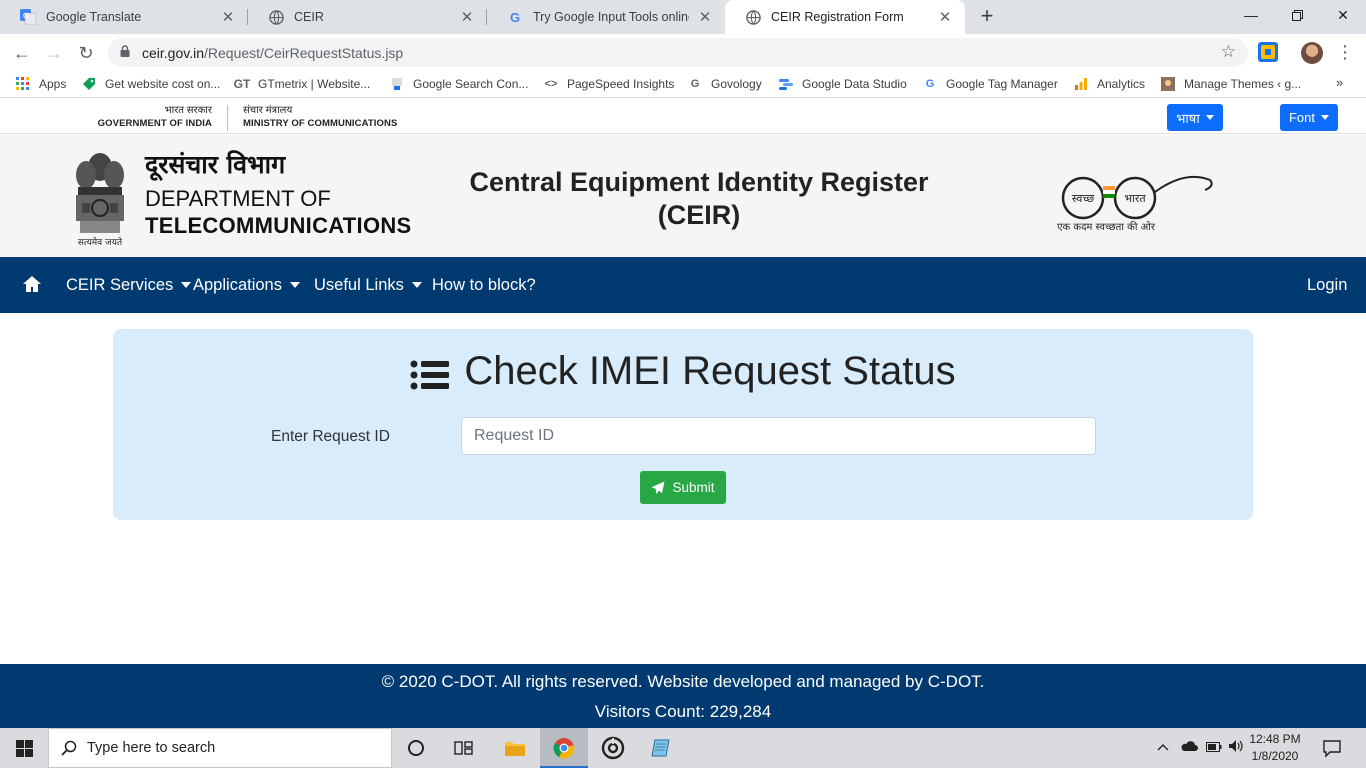 This screenshot has width=1366, height=768. What do you see at coordinates (278, 225) in the screenshot?
I see `department-name-line2: TELECOMMUNICATIONS` at bounding box center [278, 225].